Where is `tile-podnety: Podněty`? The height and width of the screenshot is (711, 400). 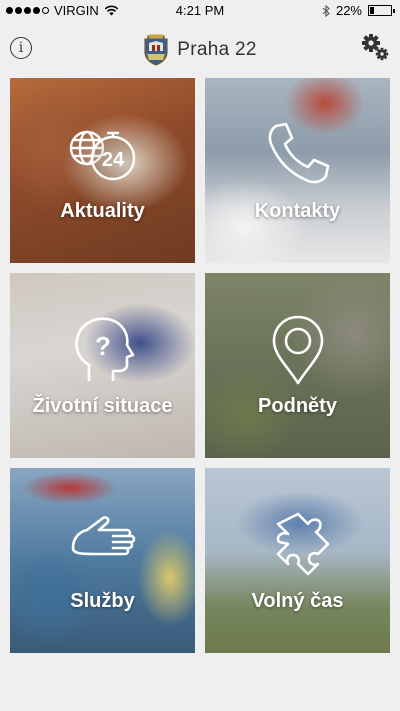 tile-podnety: Podněty is located at coordinates (297, 365).